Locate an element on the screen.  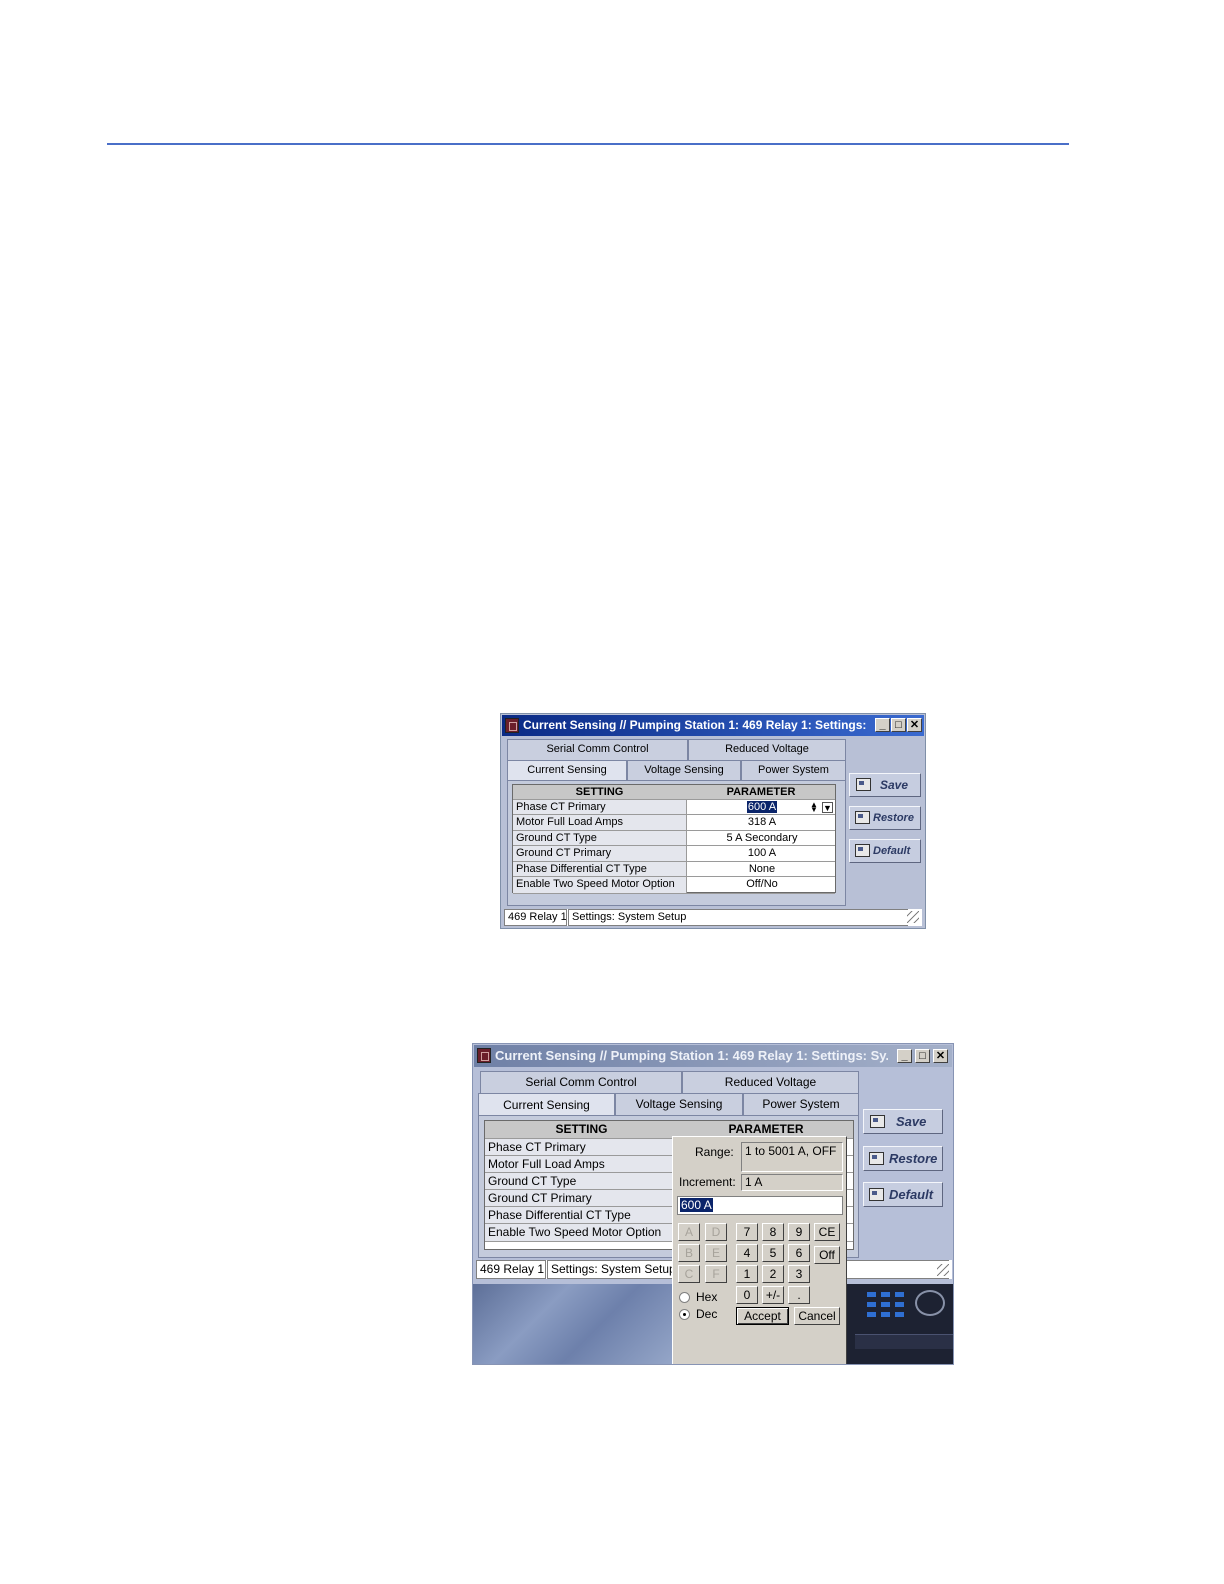
status-bar: 469 Relay 1 Settings: System Setup is located at coordinates (713, 917).